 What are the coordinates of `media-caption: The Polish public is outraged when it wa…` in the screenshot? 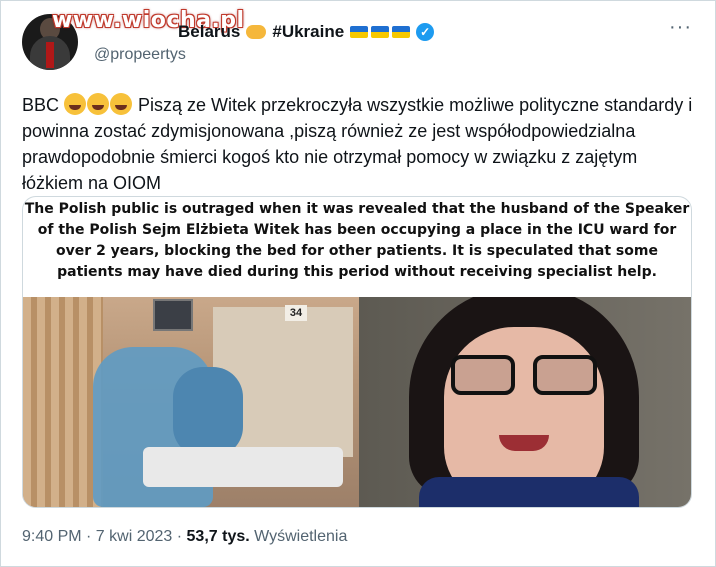 It's located at (357, 240).